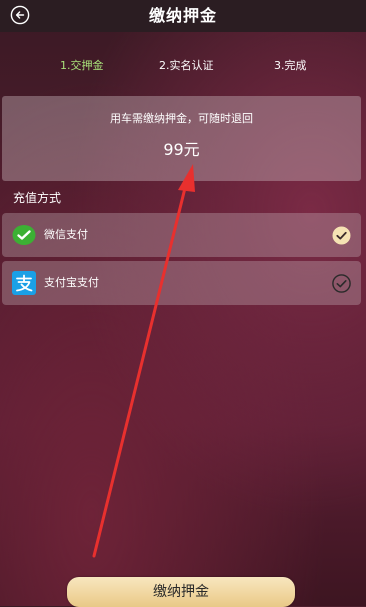  I want to click on alipay-label: 支付宝支付, so click(71, 282).